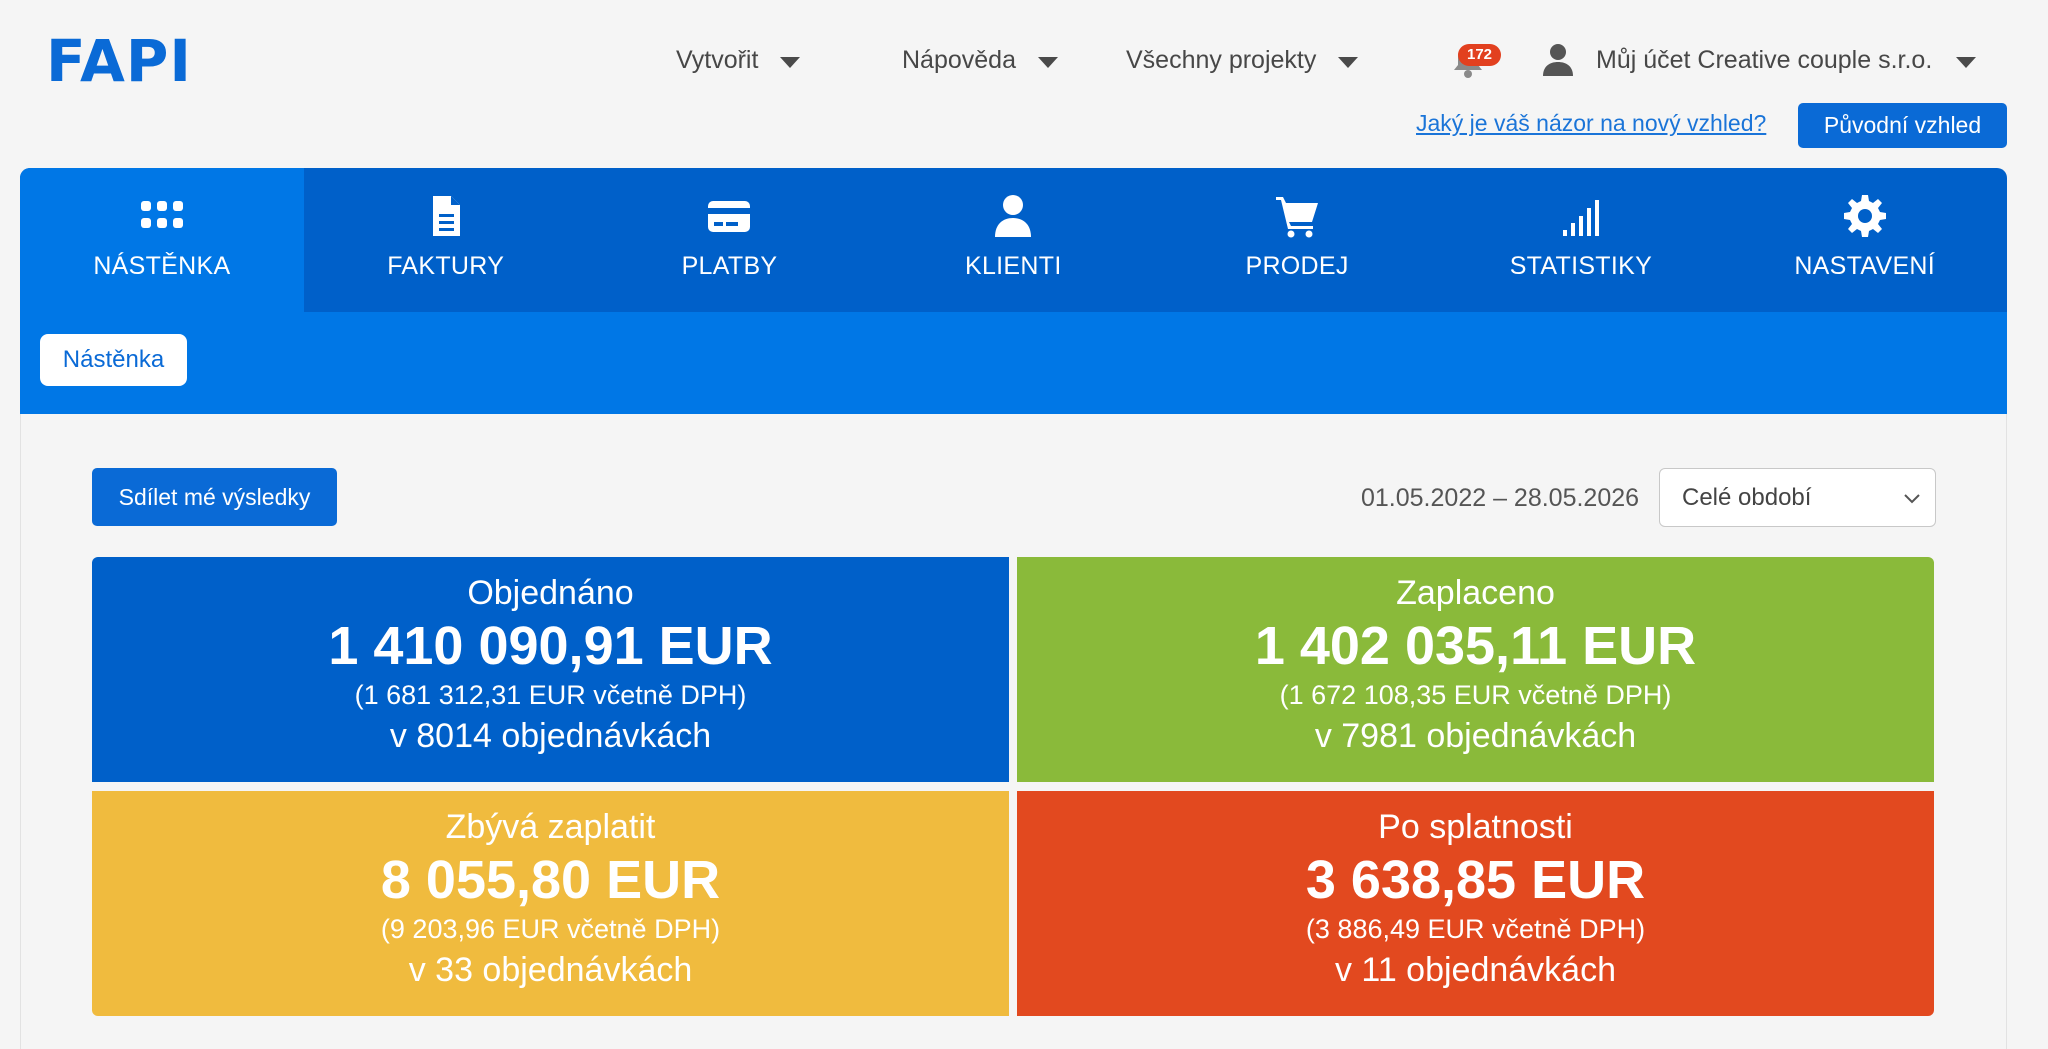 The width and height of the screenshot is (2048, 1049). What do you see at coordinates (1475, 593) in the screenshot?
I see `card-title: Zaplaceno` at bounding box center [1475, 593].